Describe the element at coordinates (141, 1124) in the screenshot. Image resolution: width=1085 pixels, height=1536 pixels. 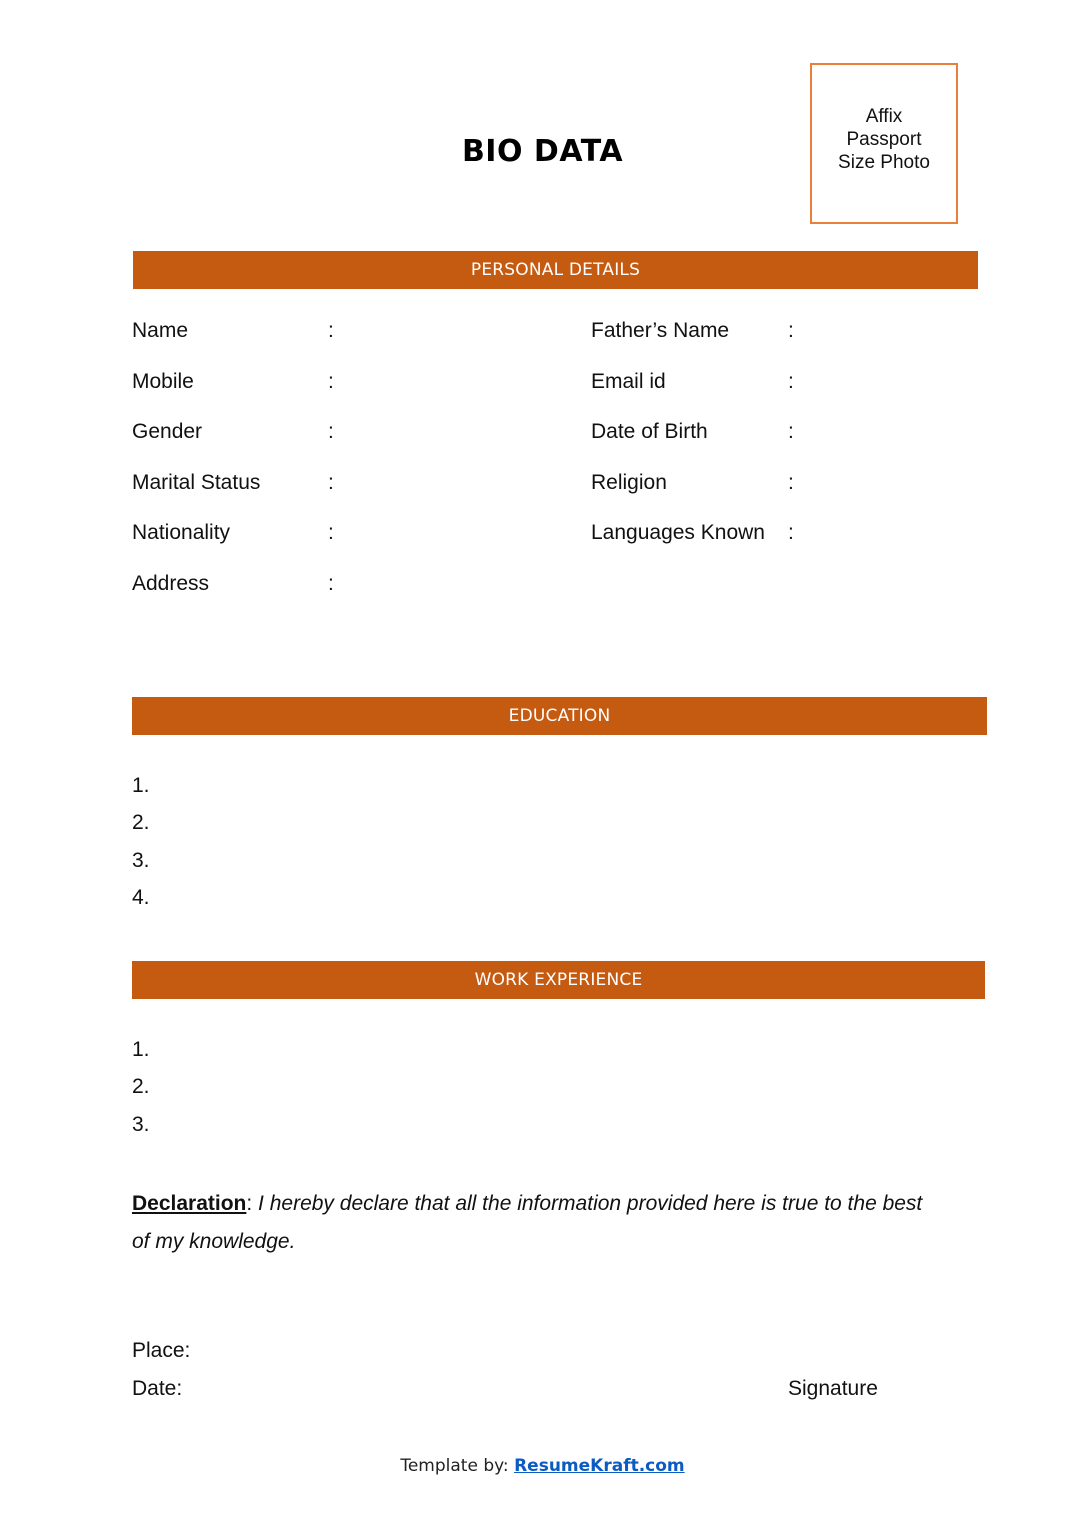
I see `work-experience-list-item: 3.` at that location.